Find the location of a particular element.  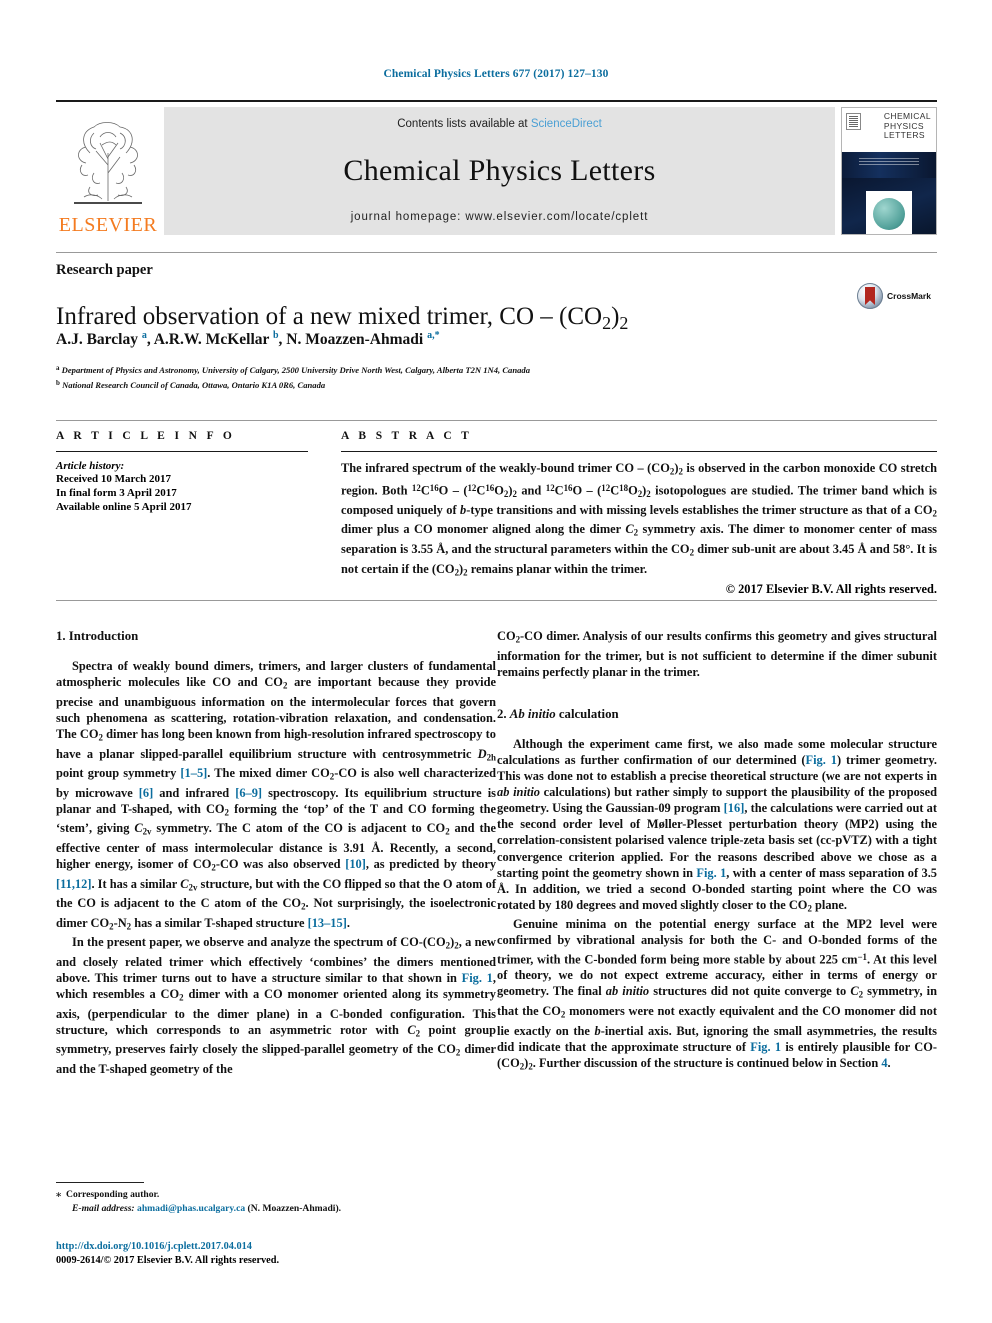

cover-molecule-icon is located at coordinates (889, 214).